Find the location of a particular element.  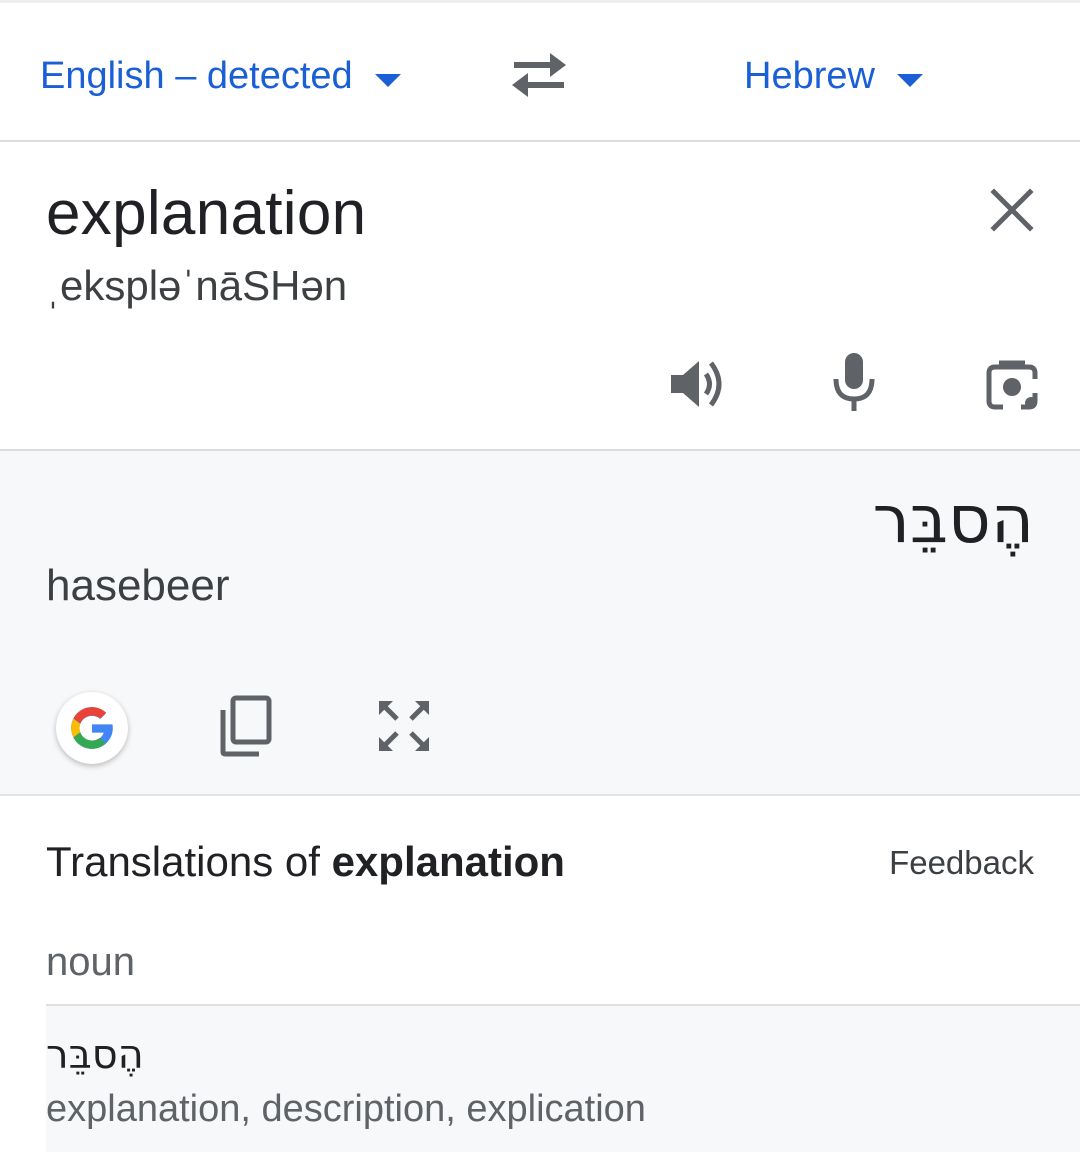

listen-source-button is located at coordinates (696, 384).